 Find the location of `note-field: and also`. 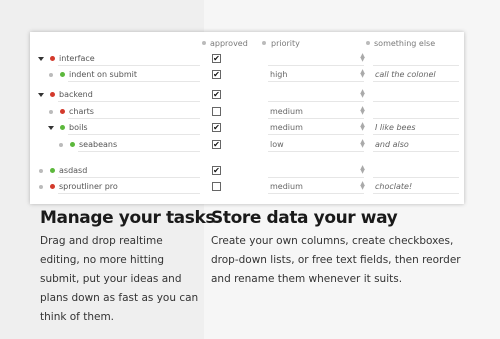

note-field: and also is located at coordinates (392, 144).